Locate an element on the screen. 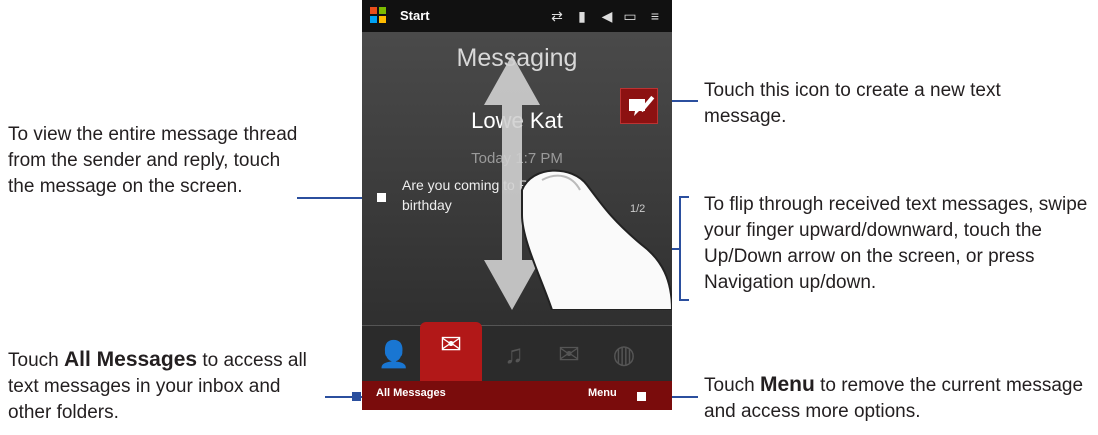  volume-icon: ◀ is located at coordinates (607, 16).